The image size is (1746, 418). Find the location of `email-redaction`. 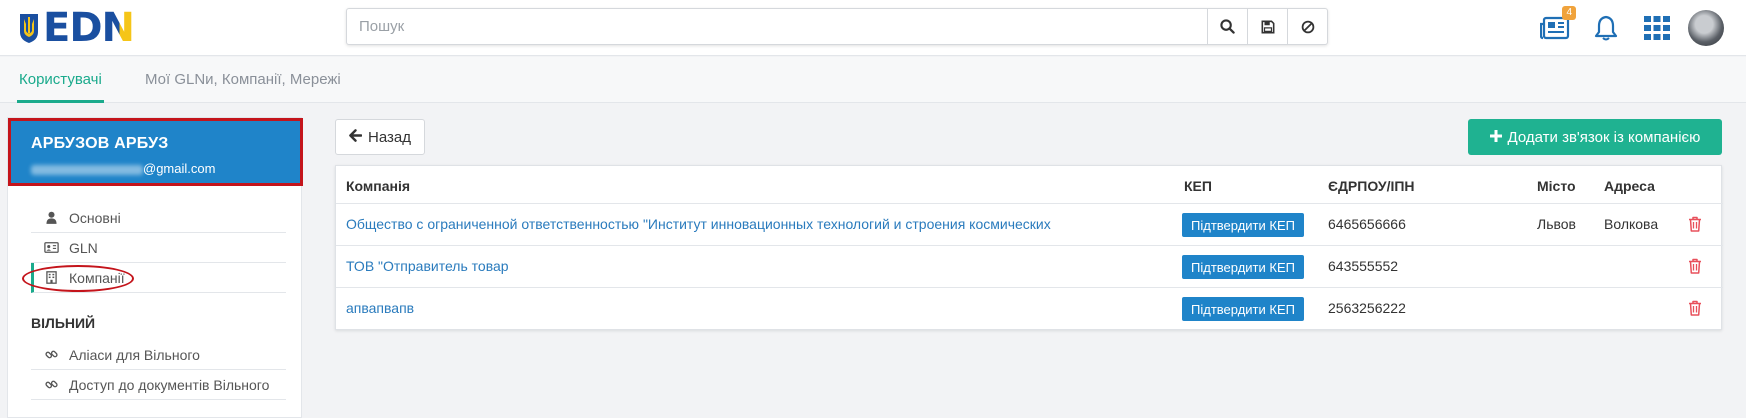

email-redaction is located at coordinates (87, 169).